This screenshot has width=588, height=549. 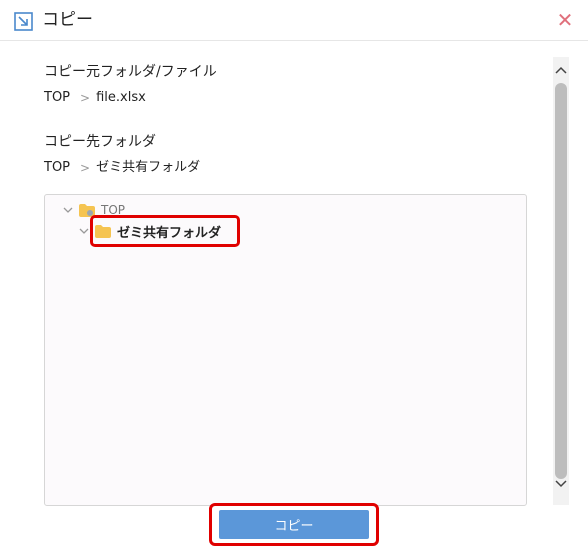 What do you see at coordinates (148, 167) in the screenshot?
I see `destination-breadcrumb-folder: ゼミ共有フォルダ` at bounding box center [148, 167].